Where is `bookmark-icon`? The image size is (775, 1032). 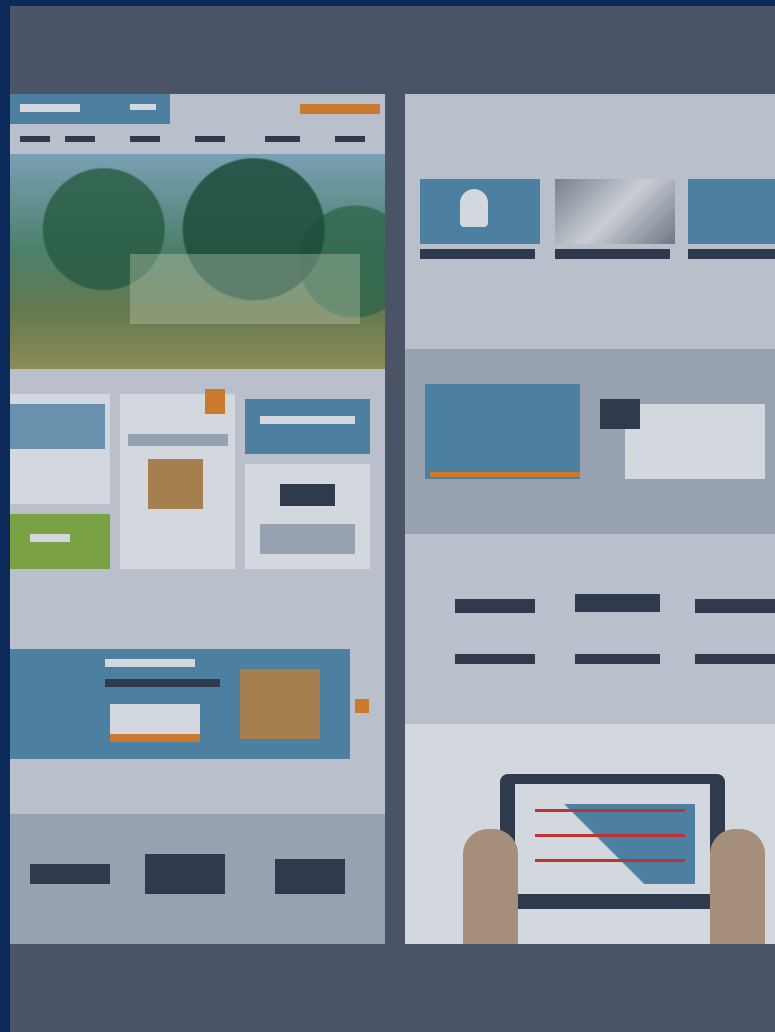 bookmark-icon is located at coordinates (215, 401).